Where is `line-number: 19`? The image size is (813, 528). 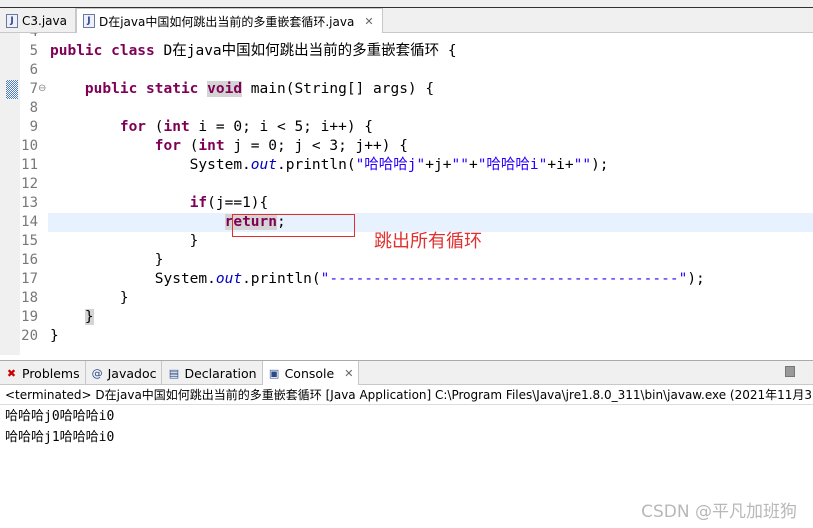 line-number: 19 is located at coordinates (29, 317).